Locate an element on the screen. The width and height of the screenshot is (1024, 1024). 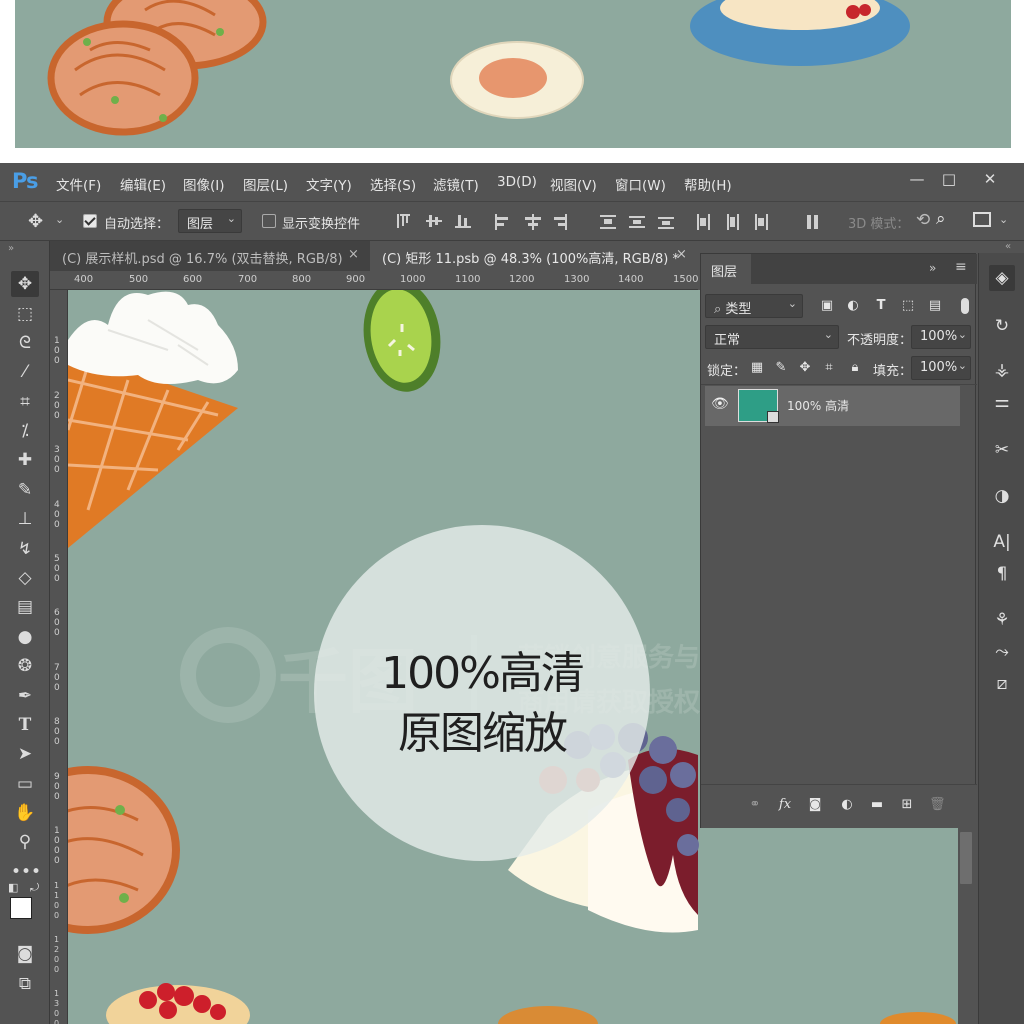
properties-panel-icon: ◑ is located at coordinates (1002, 496).